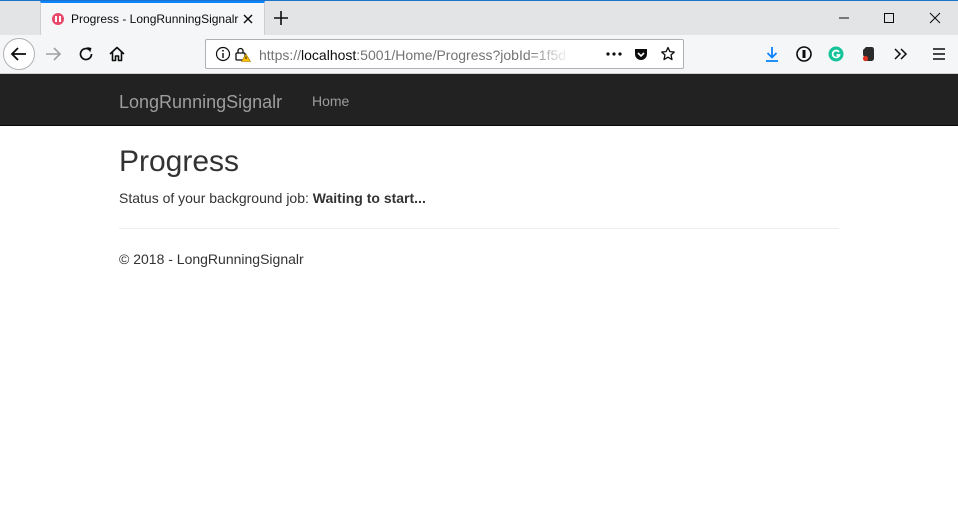 The width and height of the screenshot is (958, 519). I want to click on browser-tab-strip: Progress - LongRunningSignalr, so click(479, 18).